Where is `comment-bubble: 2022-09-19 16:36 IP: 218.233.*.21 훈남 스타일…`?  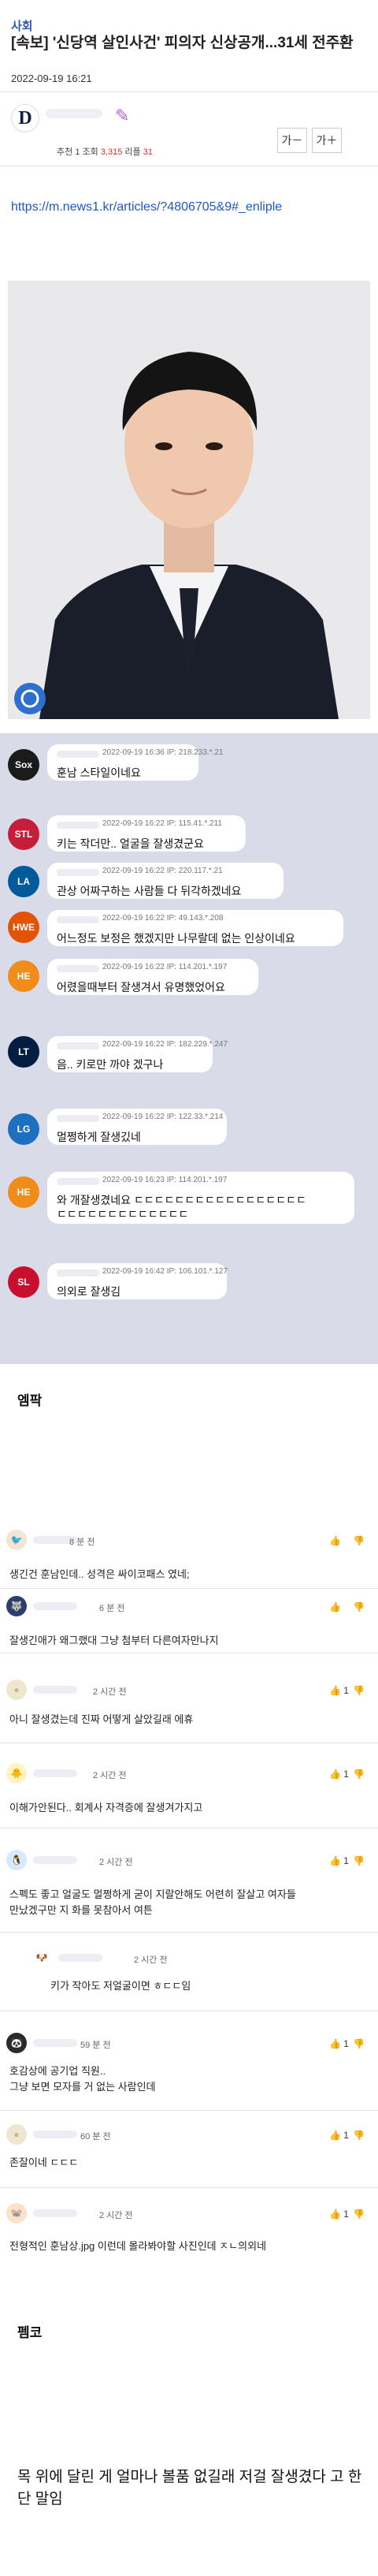 comment-bubble: 2022-09-19 16:36 IP: 218.233.*.21 훈남 스타일… is located at coordinates (135, 762).